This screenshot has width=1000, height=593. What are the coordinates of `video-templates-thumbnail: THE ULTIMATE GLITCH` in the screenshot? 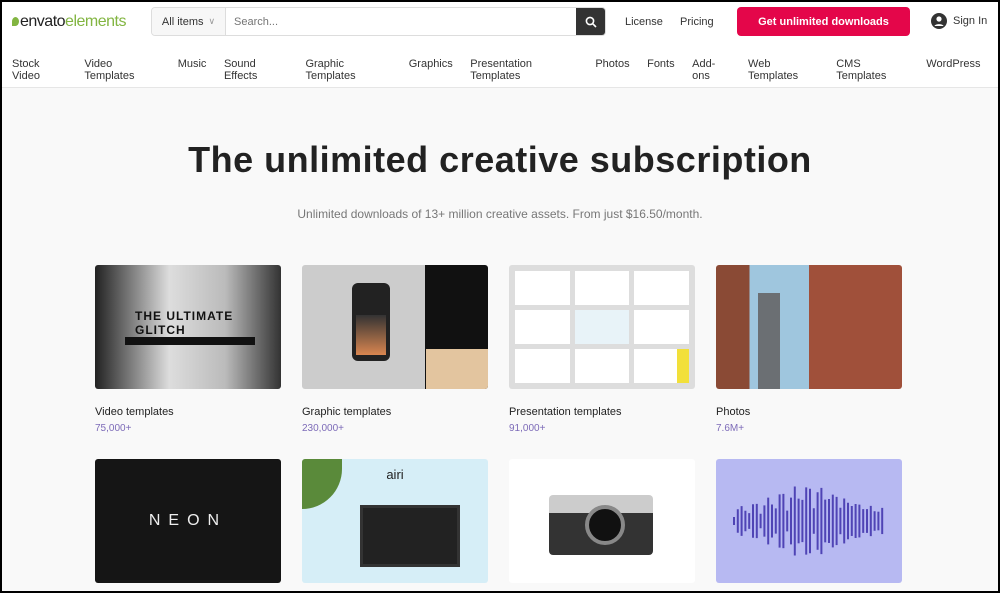 It's located at (188, 327).